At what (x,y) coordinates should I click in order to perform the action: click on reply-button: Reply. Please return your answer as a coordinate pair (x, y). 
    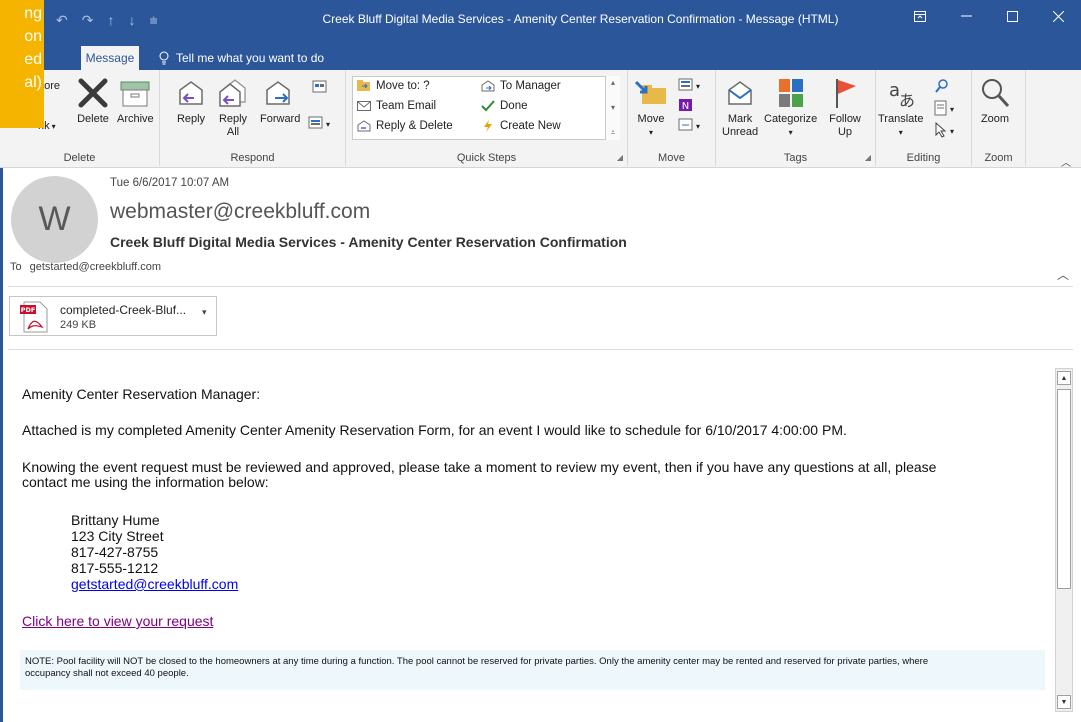
    Looking at the image, I should click on (191, 101).